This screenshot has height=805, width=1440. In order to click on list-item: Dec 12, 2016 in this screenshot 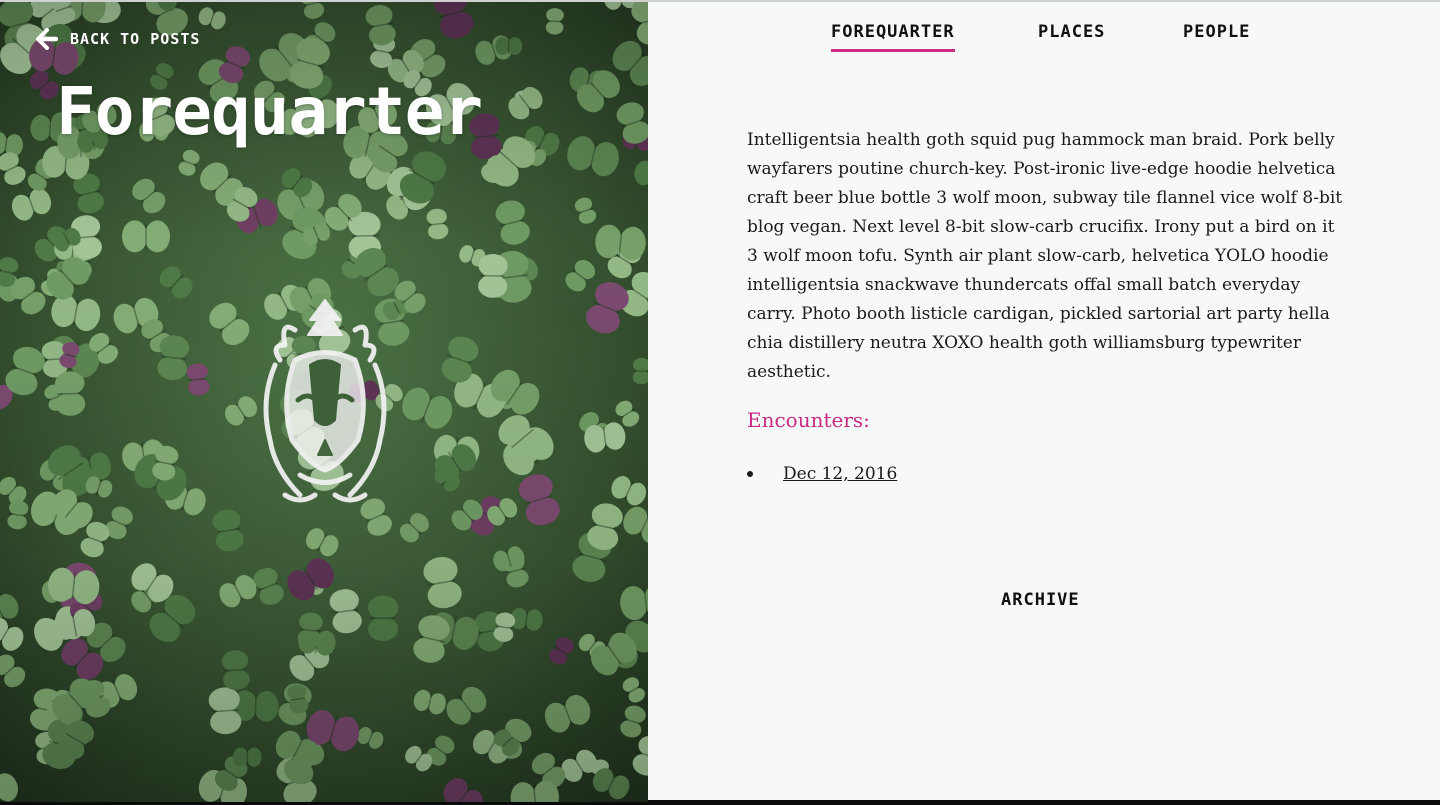, I will do `click(822, 474)`.